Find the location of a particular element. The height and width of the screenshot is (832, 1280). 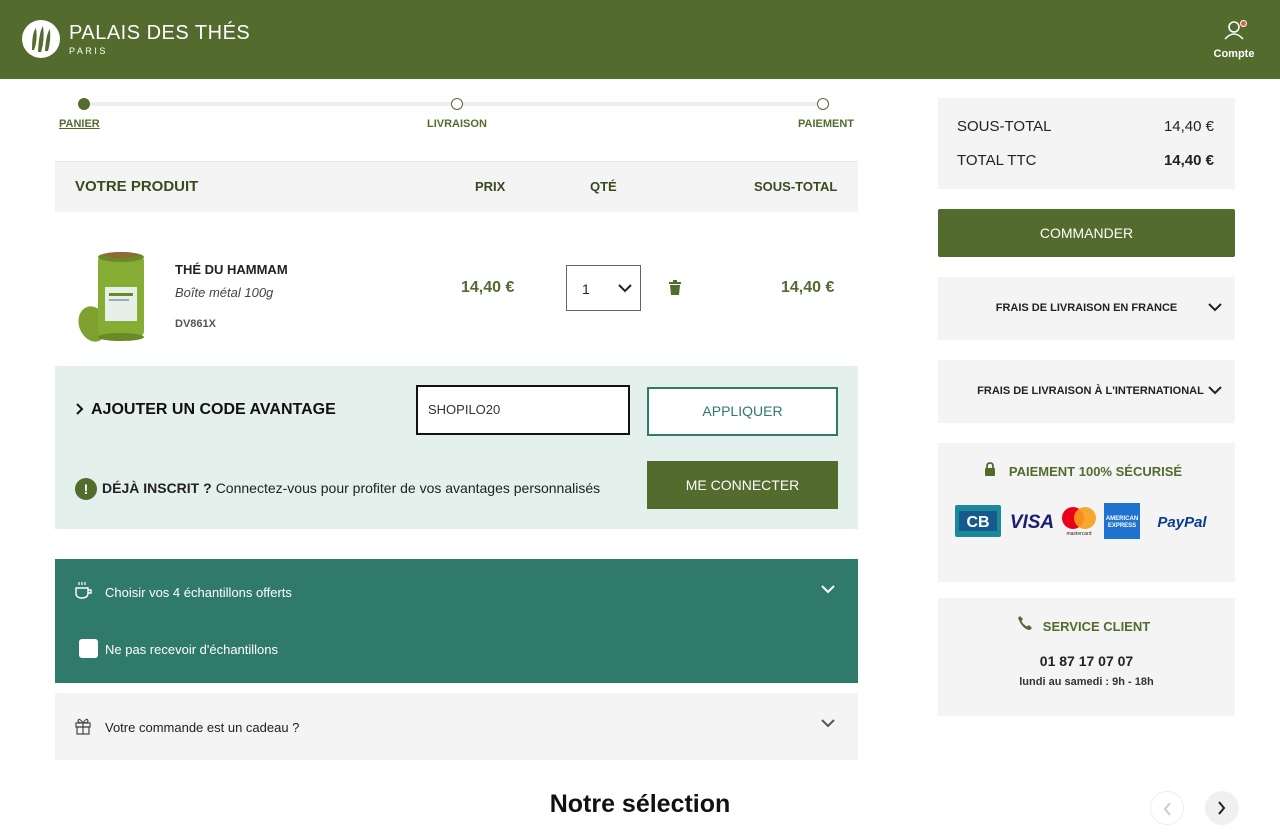

quantity-value: 1 is located at coordinates (586, 289).